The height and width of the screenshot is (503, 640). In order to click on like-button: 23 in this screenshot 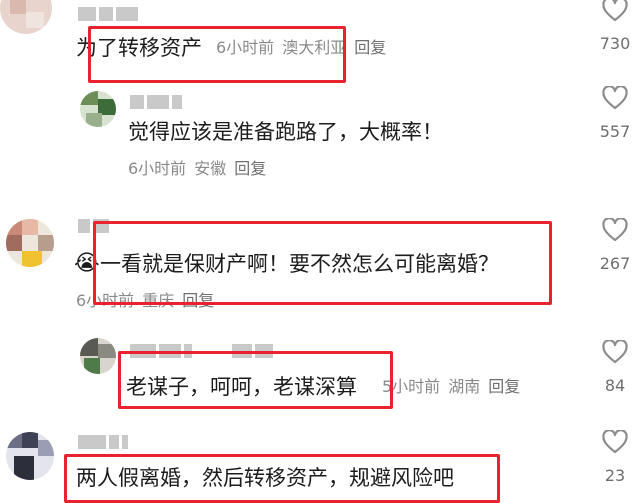, I will do `click(615, 458)`.